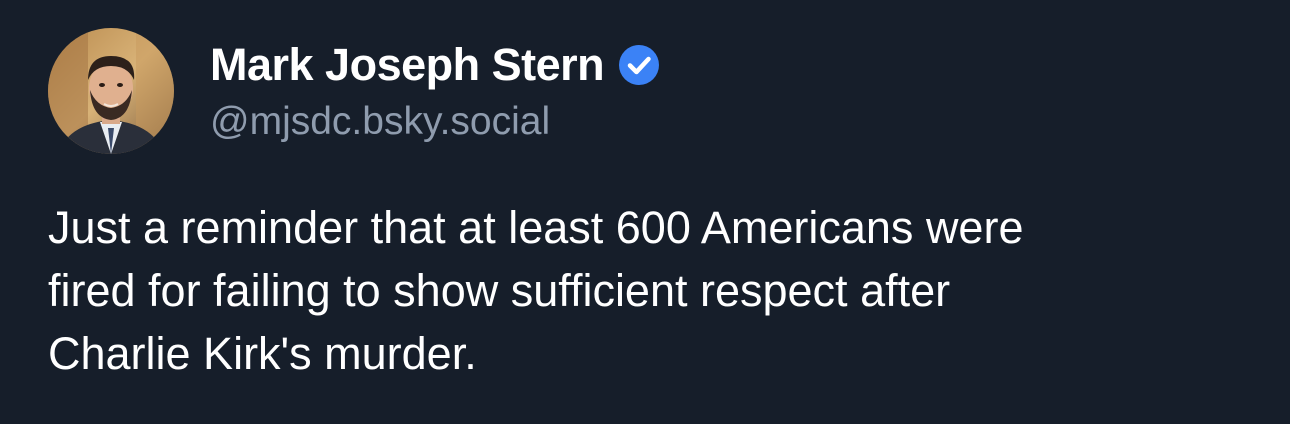 This screenshot has height=424, width=1290. What do you see at coordinates (639, 65) in the screenshot?
I see `verified-badge-icon` at bounding box center [639, 65].